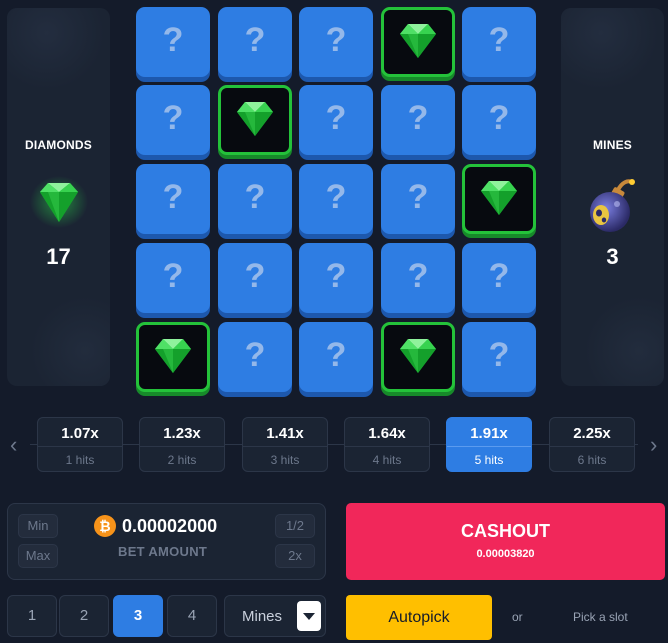  Describe the element at coordinates (592, 433) in the screenshot. I see `multiplier-value: 2.25x` at that location.